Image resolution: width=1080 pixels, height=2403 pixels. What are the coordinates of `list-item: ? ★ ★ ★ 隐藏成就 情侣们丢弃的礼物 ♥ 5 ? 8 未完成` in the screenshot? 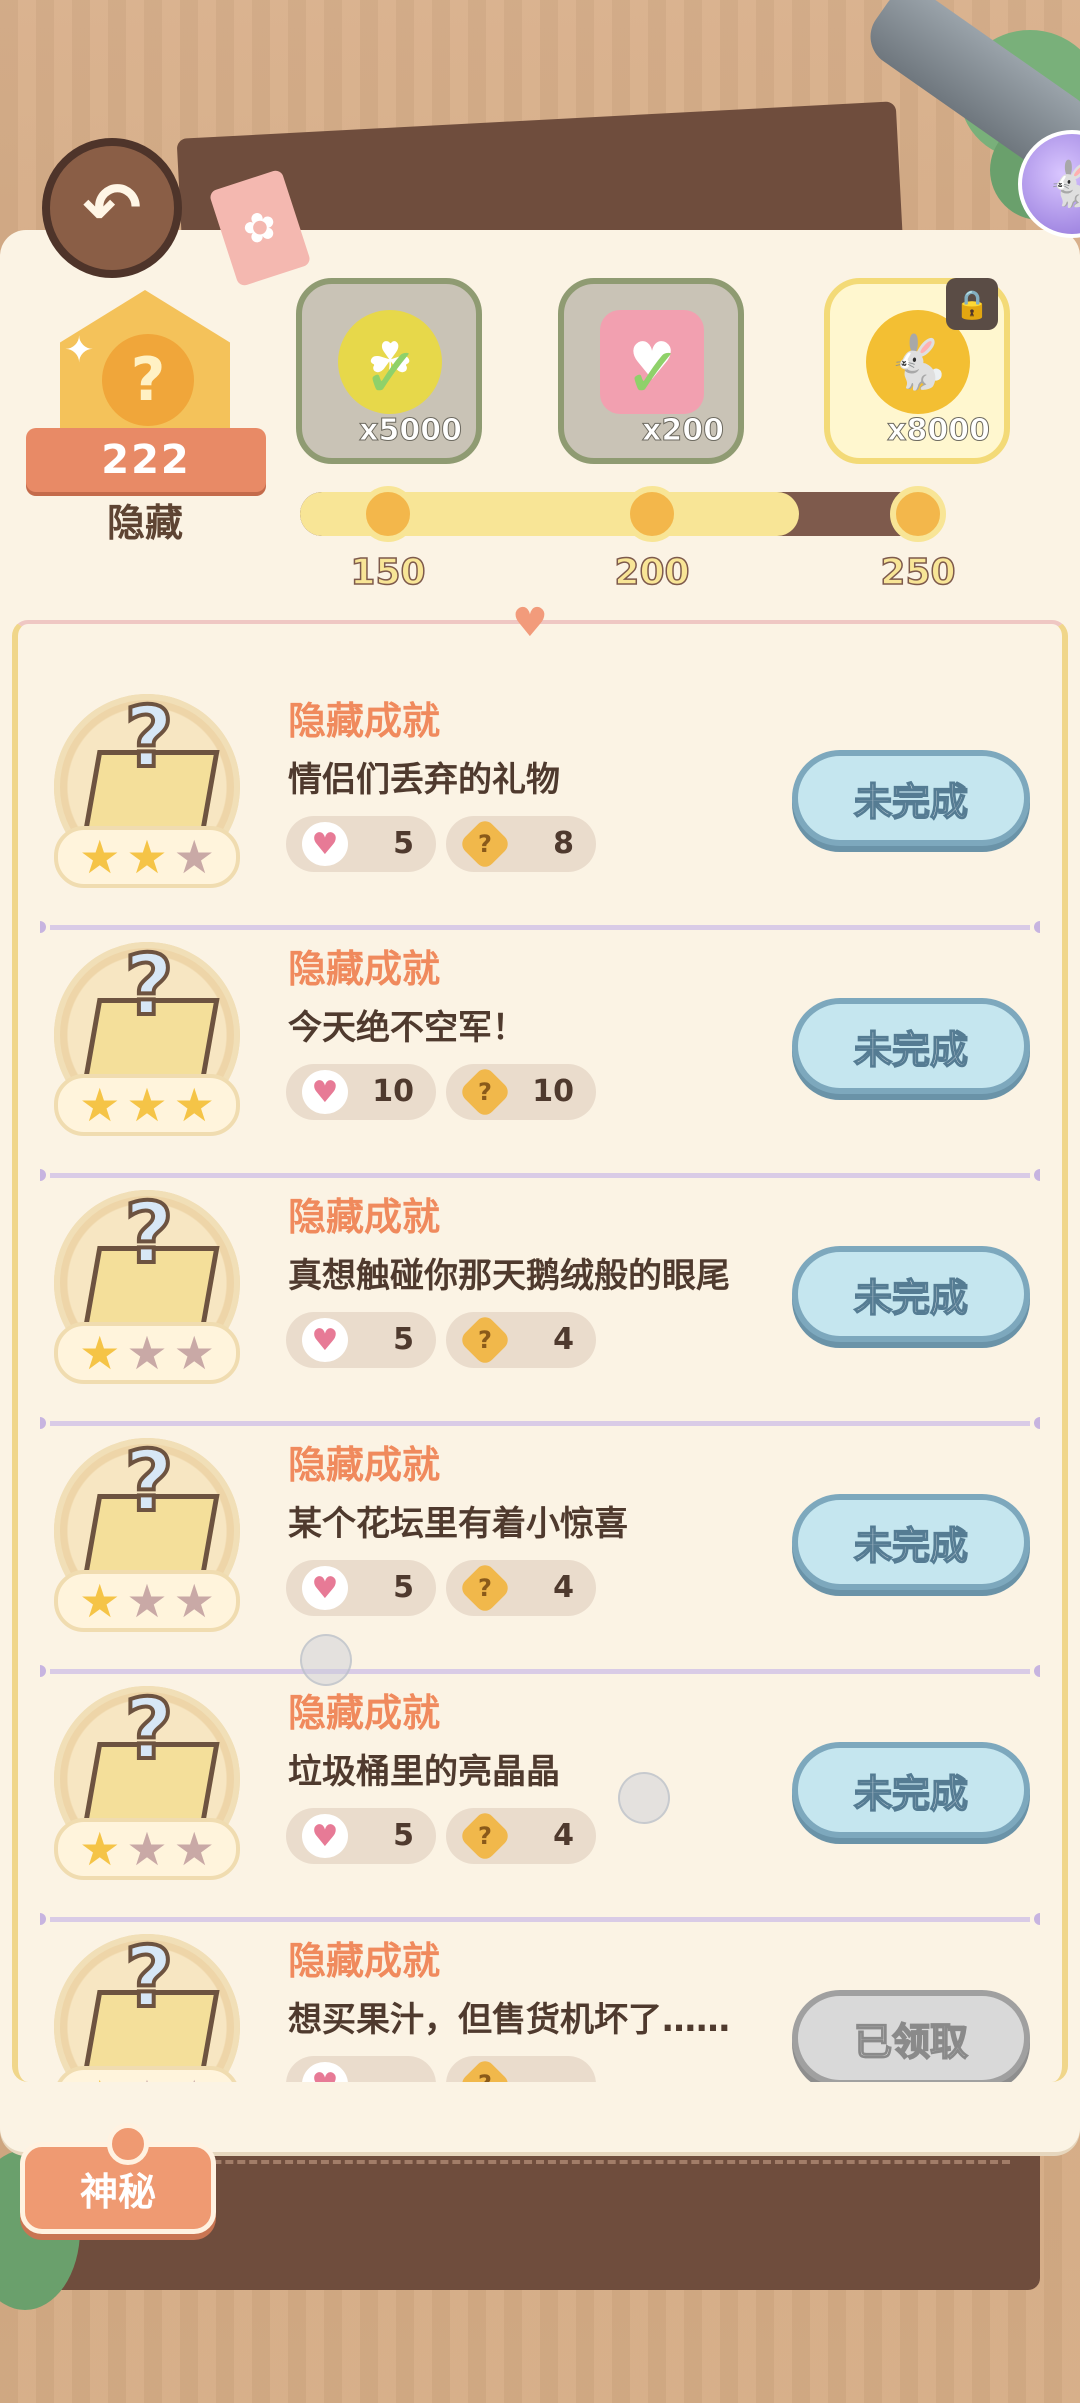 It's located at (540, 807).